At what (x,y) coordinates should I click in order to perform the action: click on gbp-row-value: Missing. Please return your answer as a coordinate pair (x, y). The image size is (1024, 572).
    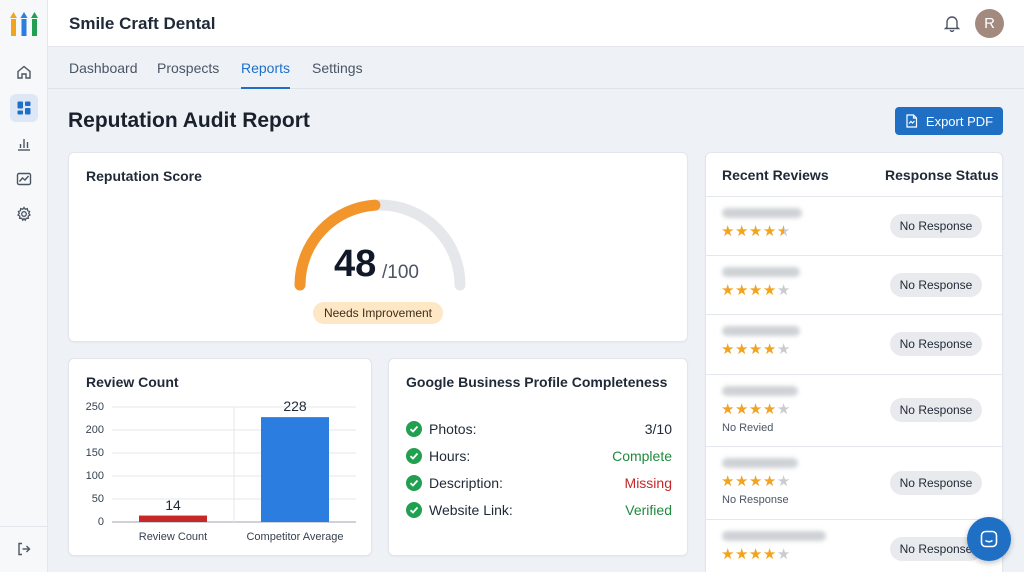
    Looking at the image, I should click on (648, 483).